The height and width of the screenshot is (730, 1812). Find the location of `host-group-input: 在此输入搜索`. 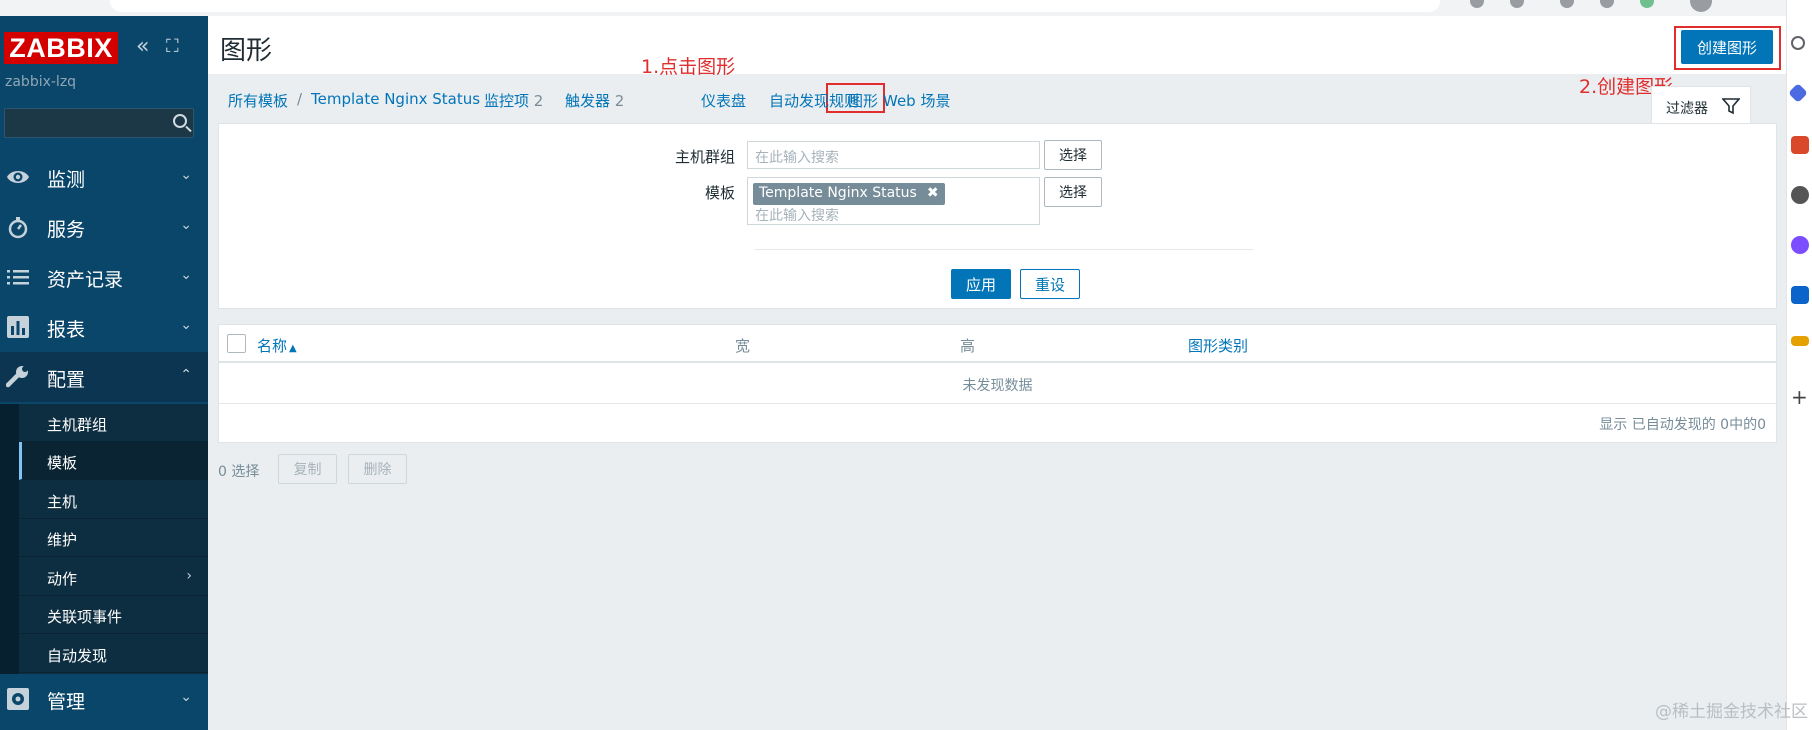

host-group-input: 在此输入搜索 is located at coordinates (893, 155).